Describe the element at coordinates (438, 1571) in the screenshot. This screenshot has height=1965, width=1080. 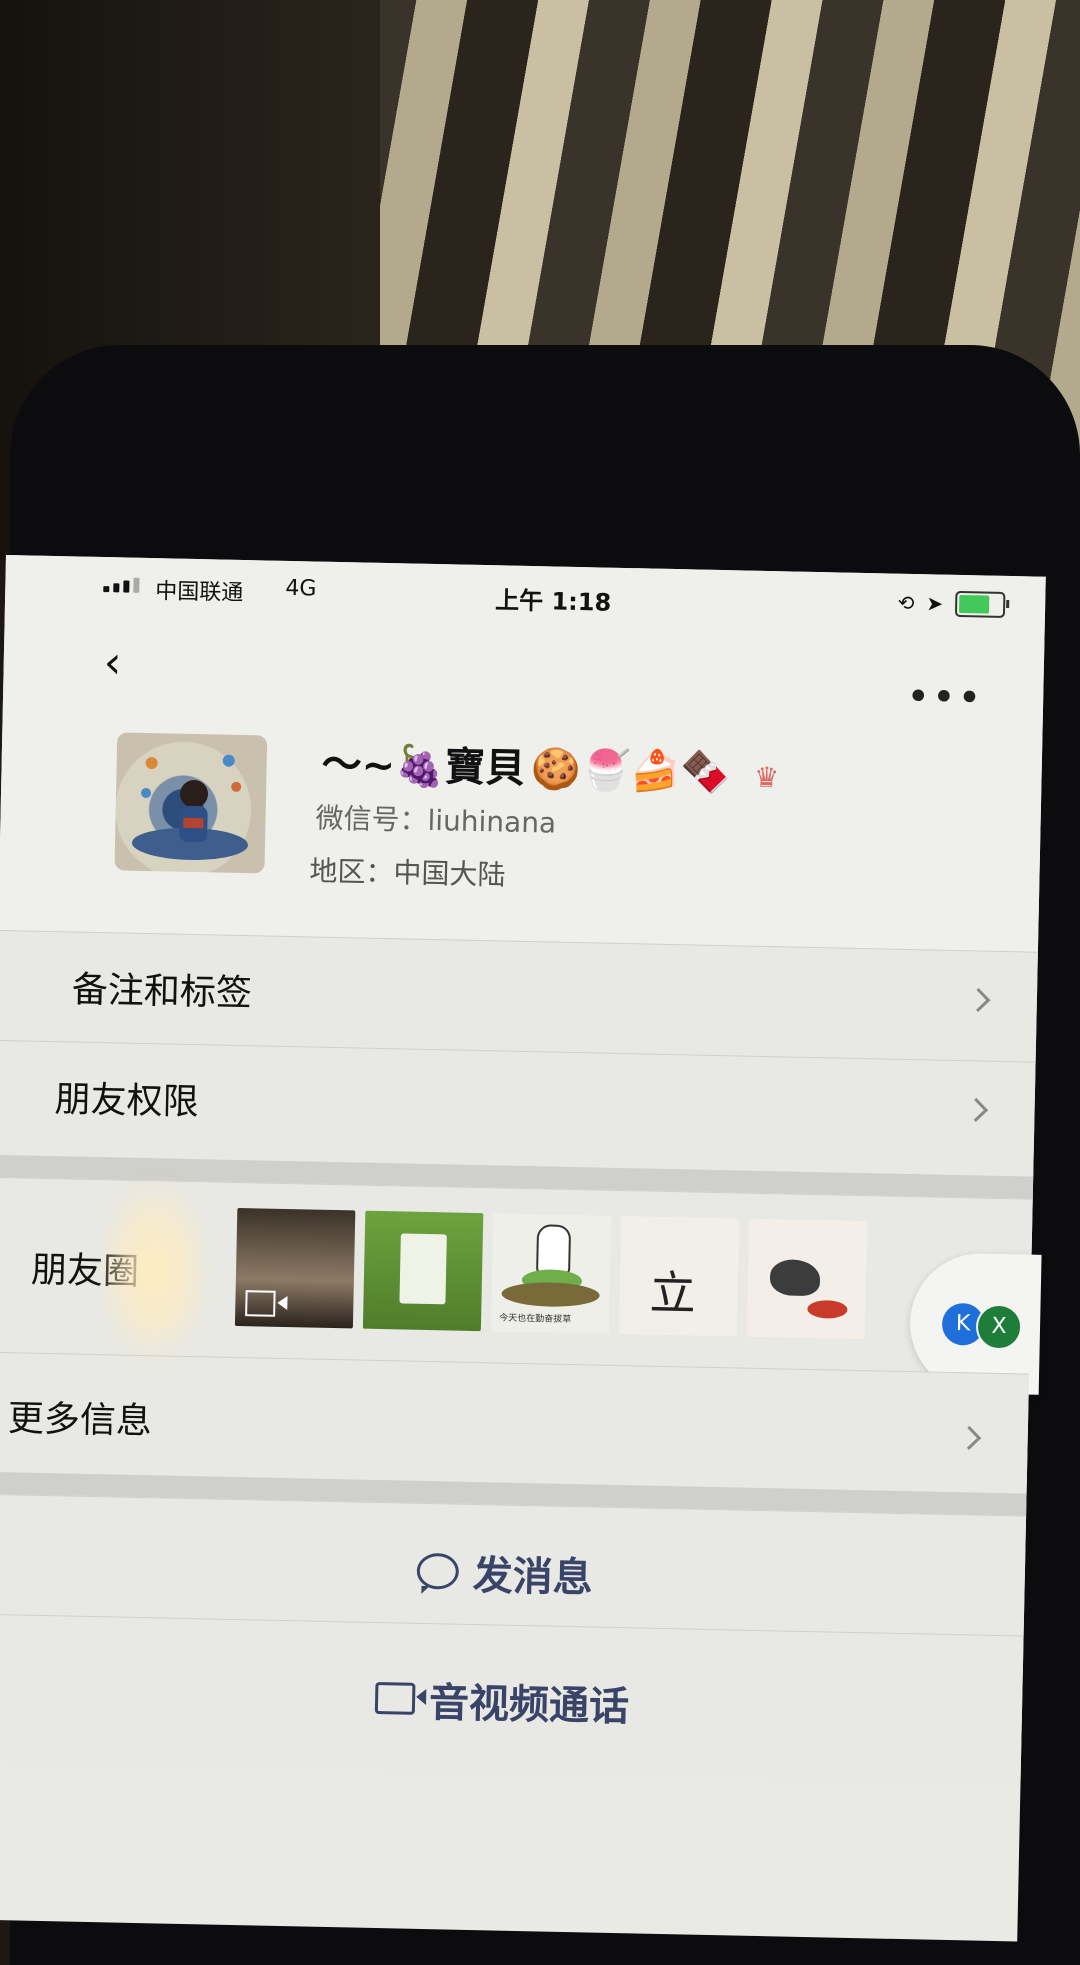
I see `chat-bubble-icon` at that location.